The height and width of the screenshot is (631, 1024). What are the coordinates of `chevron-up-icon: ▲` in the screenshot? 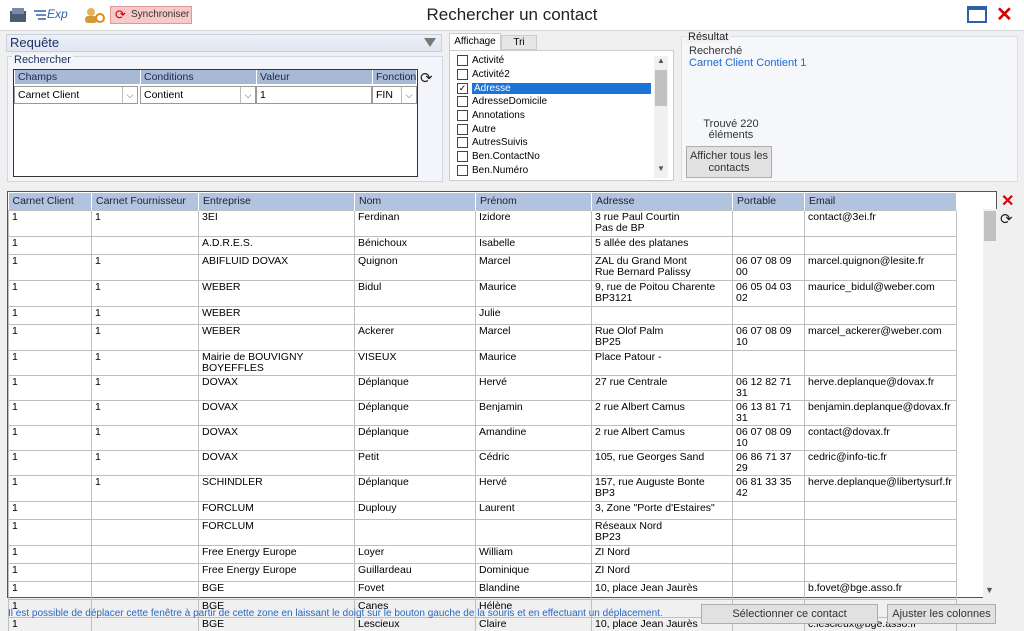 It's located at (661, 60).